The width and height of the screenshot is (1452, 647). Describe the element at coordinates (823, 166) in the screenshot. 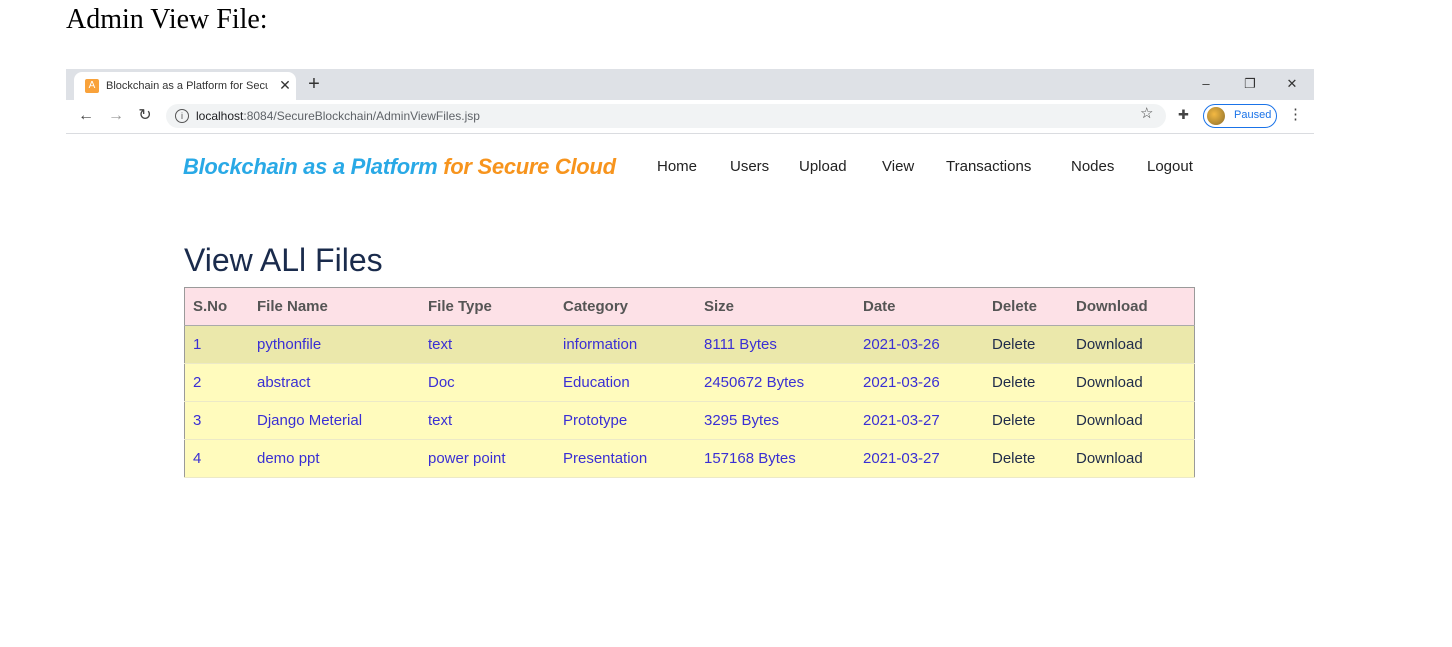

I see `nav-upload: Upload` at that location.